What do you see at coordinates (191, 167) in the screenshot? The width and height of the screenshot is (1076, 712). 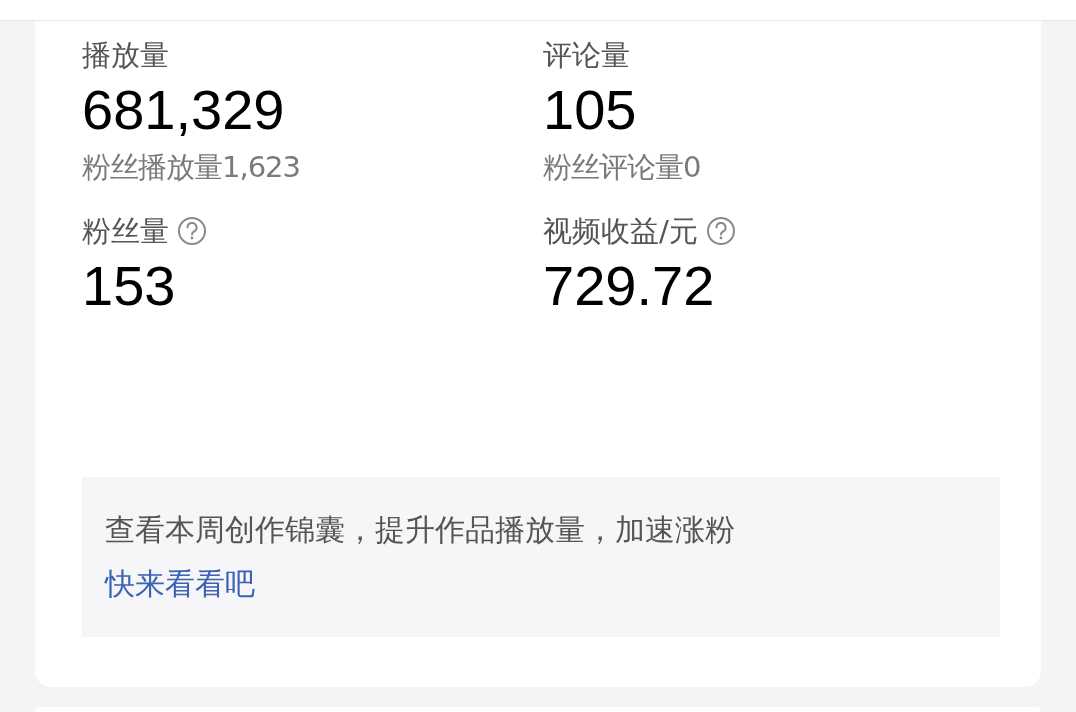 I see `stat-subtext: 粉丝播放量1,623` at bounding box center [191, 167].